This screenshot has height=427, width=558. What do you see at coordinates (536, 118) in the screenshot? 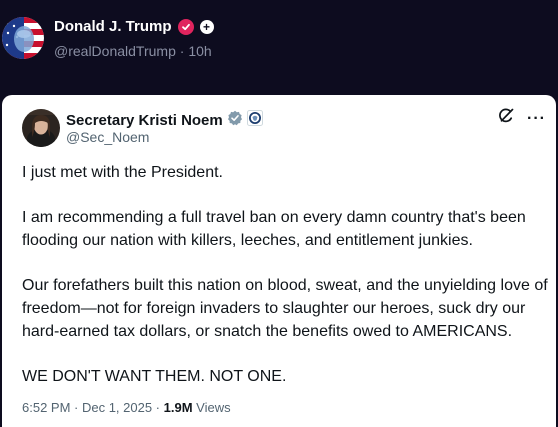
I see `more-options-icon: ···` at bounding box center [536, 118].